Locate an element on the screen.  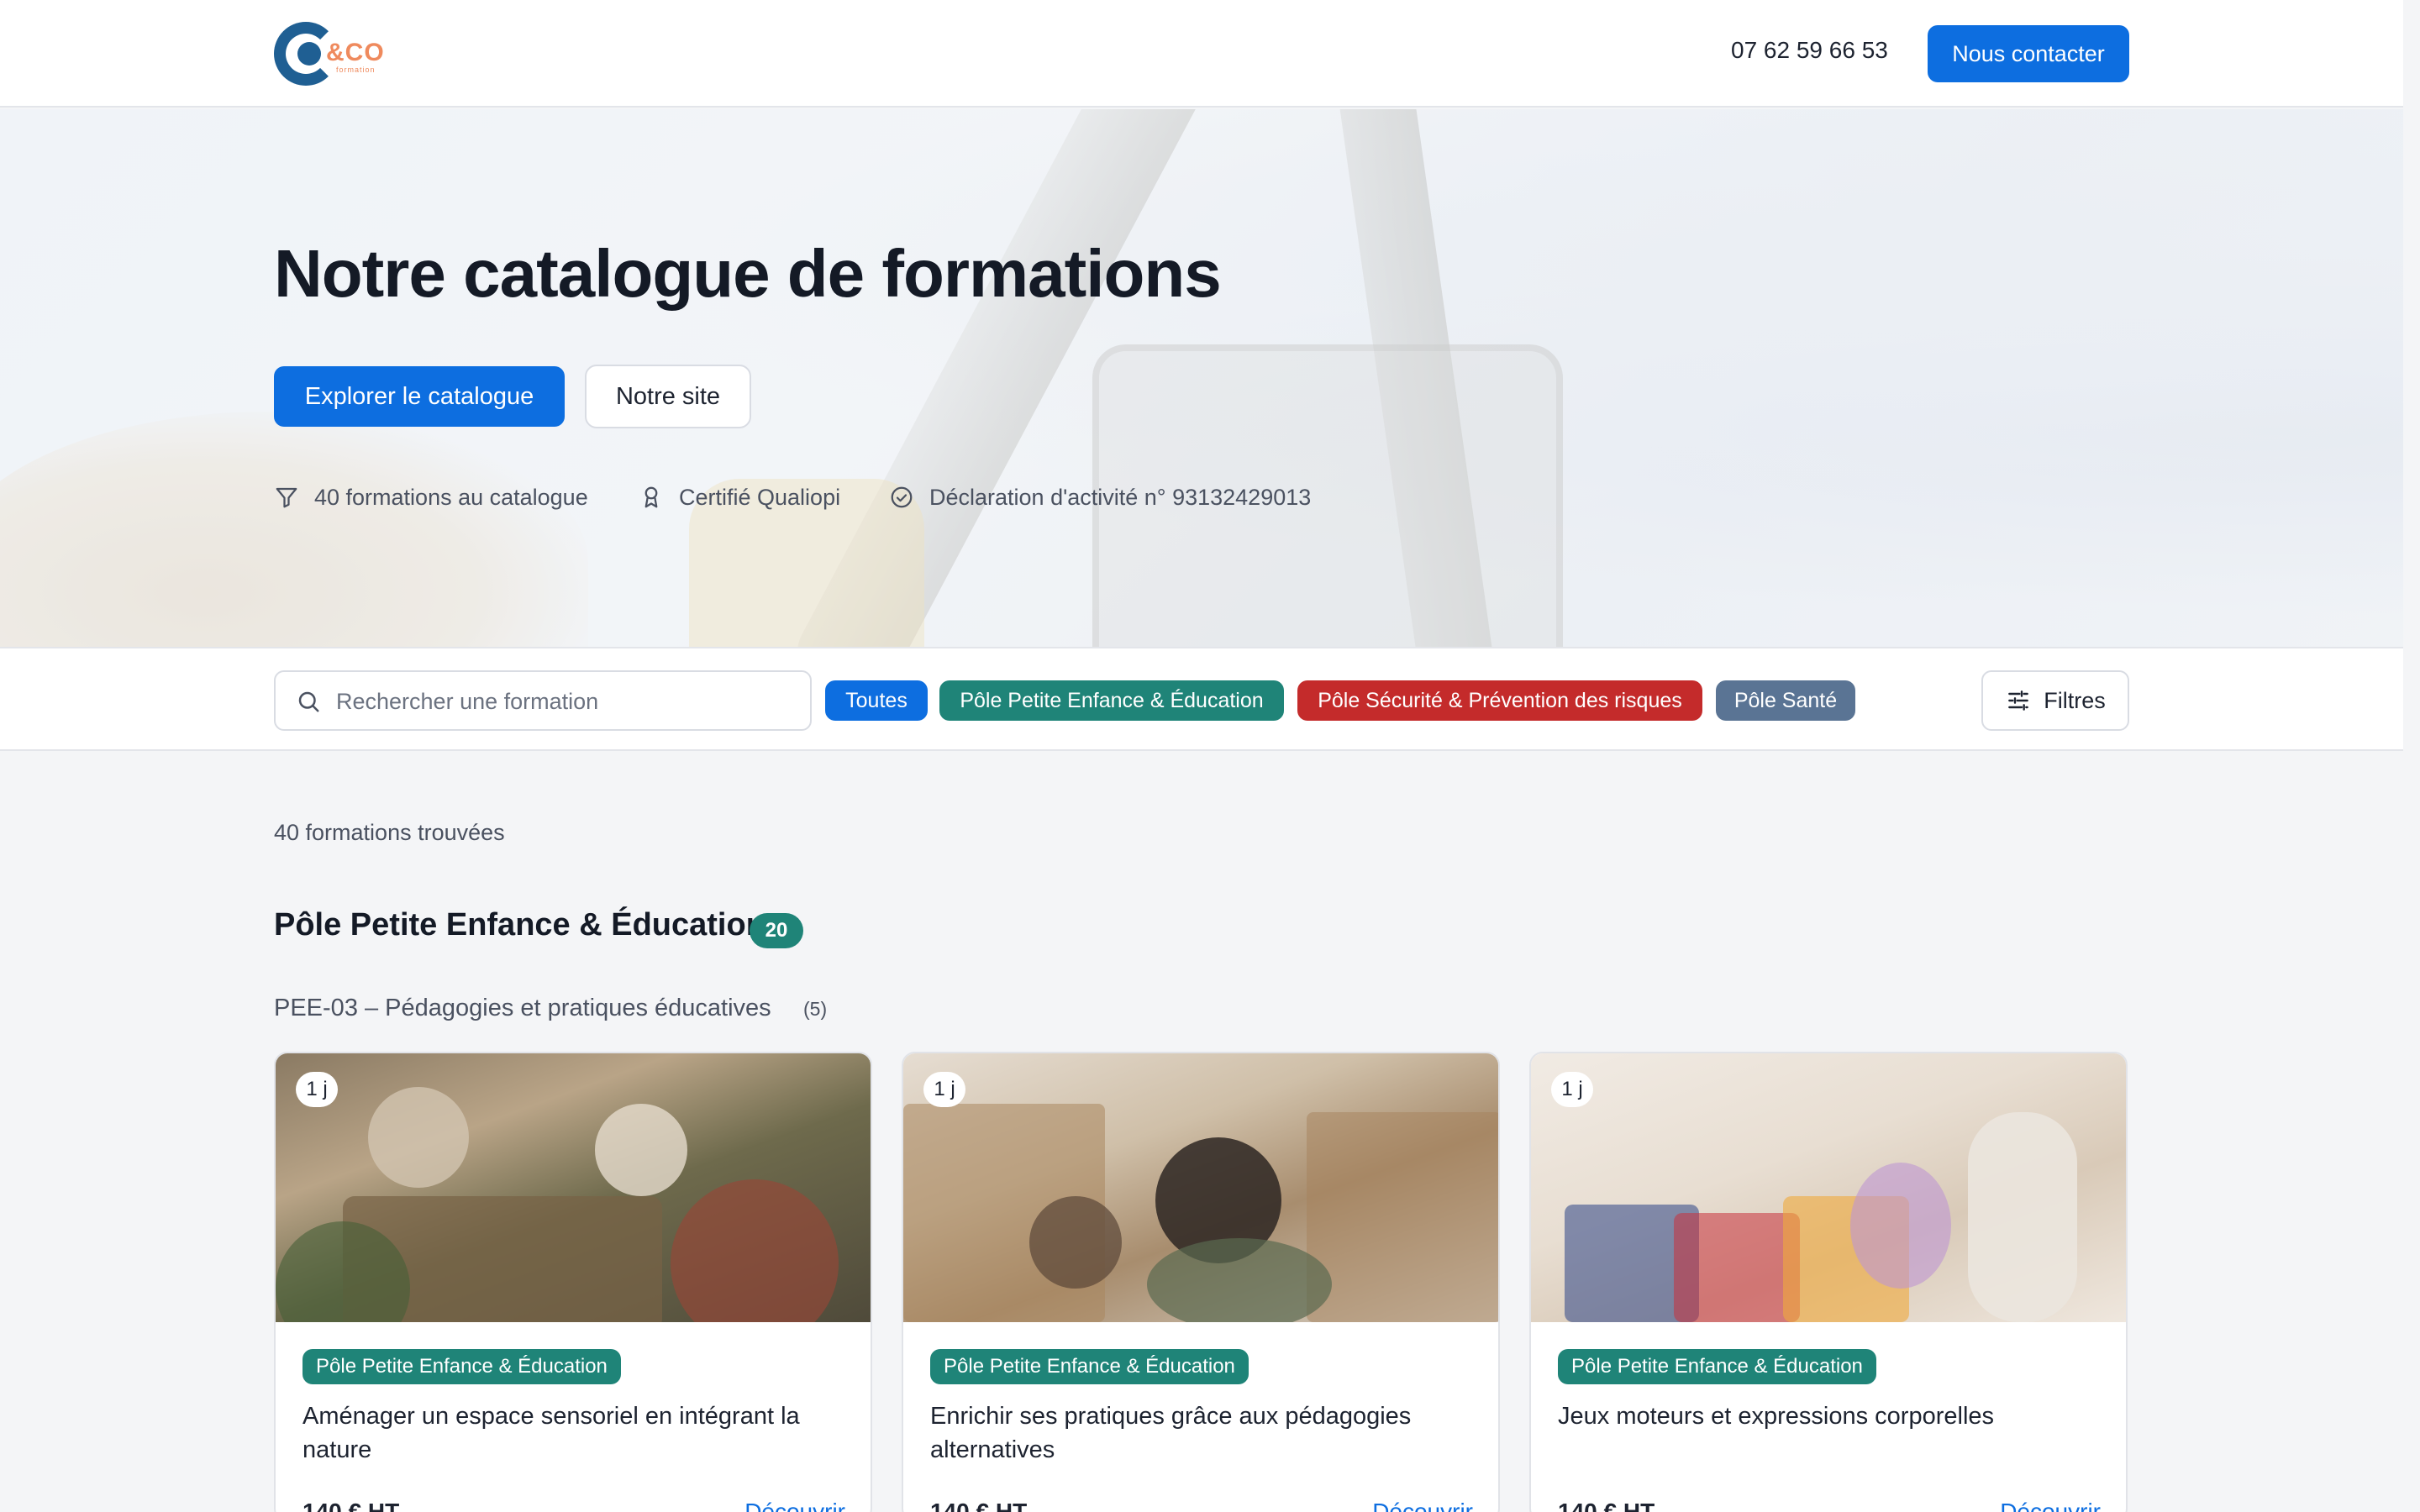
logo-subtext: formation is located at coordinates (356, 70).